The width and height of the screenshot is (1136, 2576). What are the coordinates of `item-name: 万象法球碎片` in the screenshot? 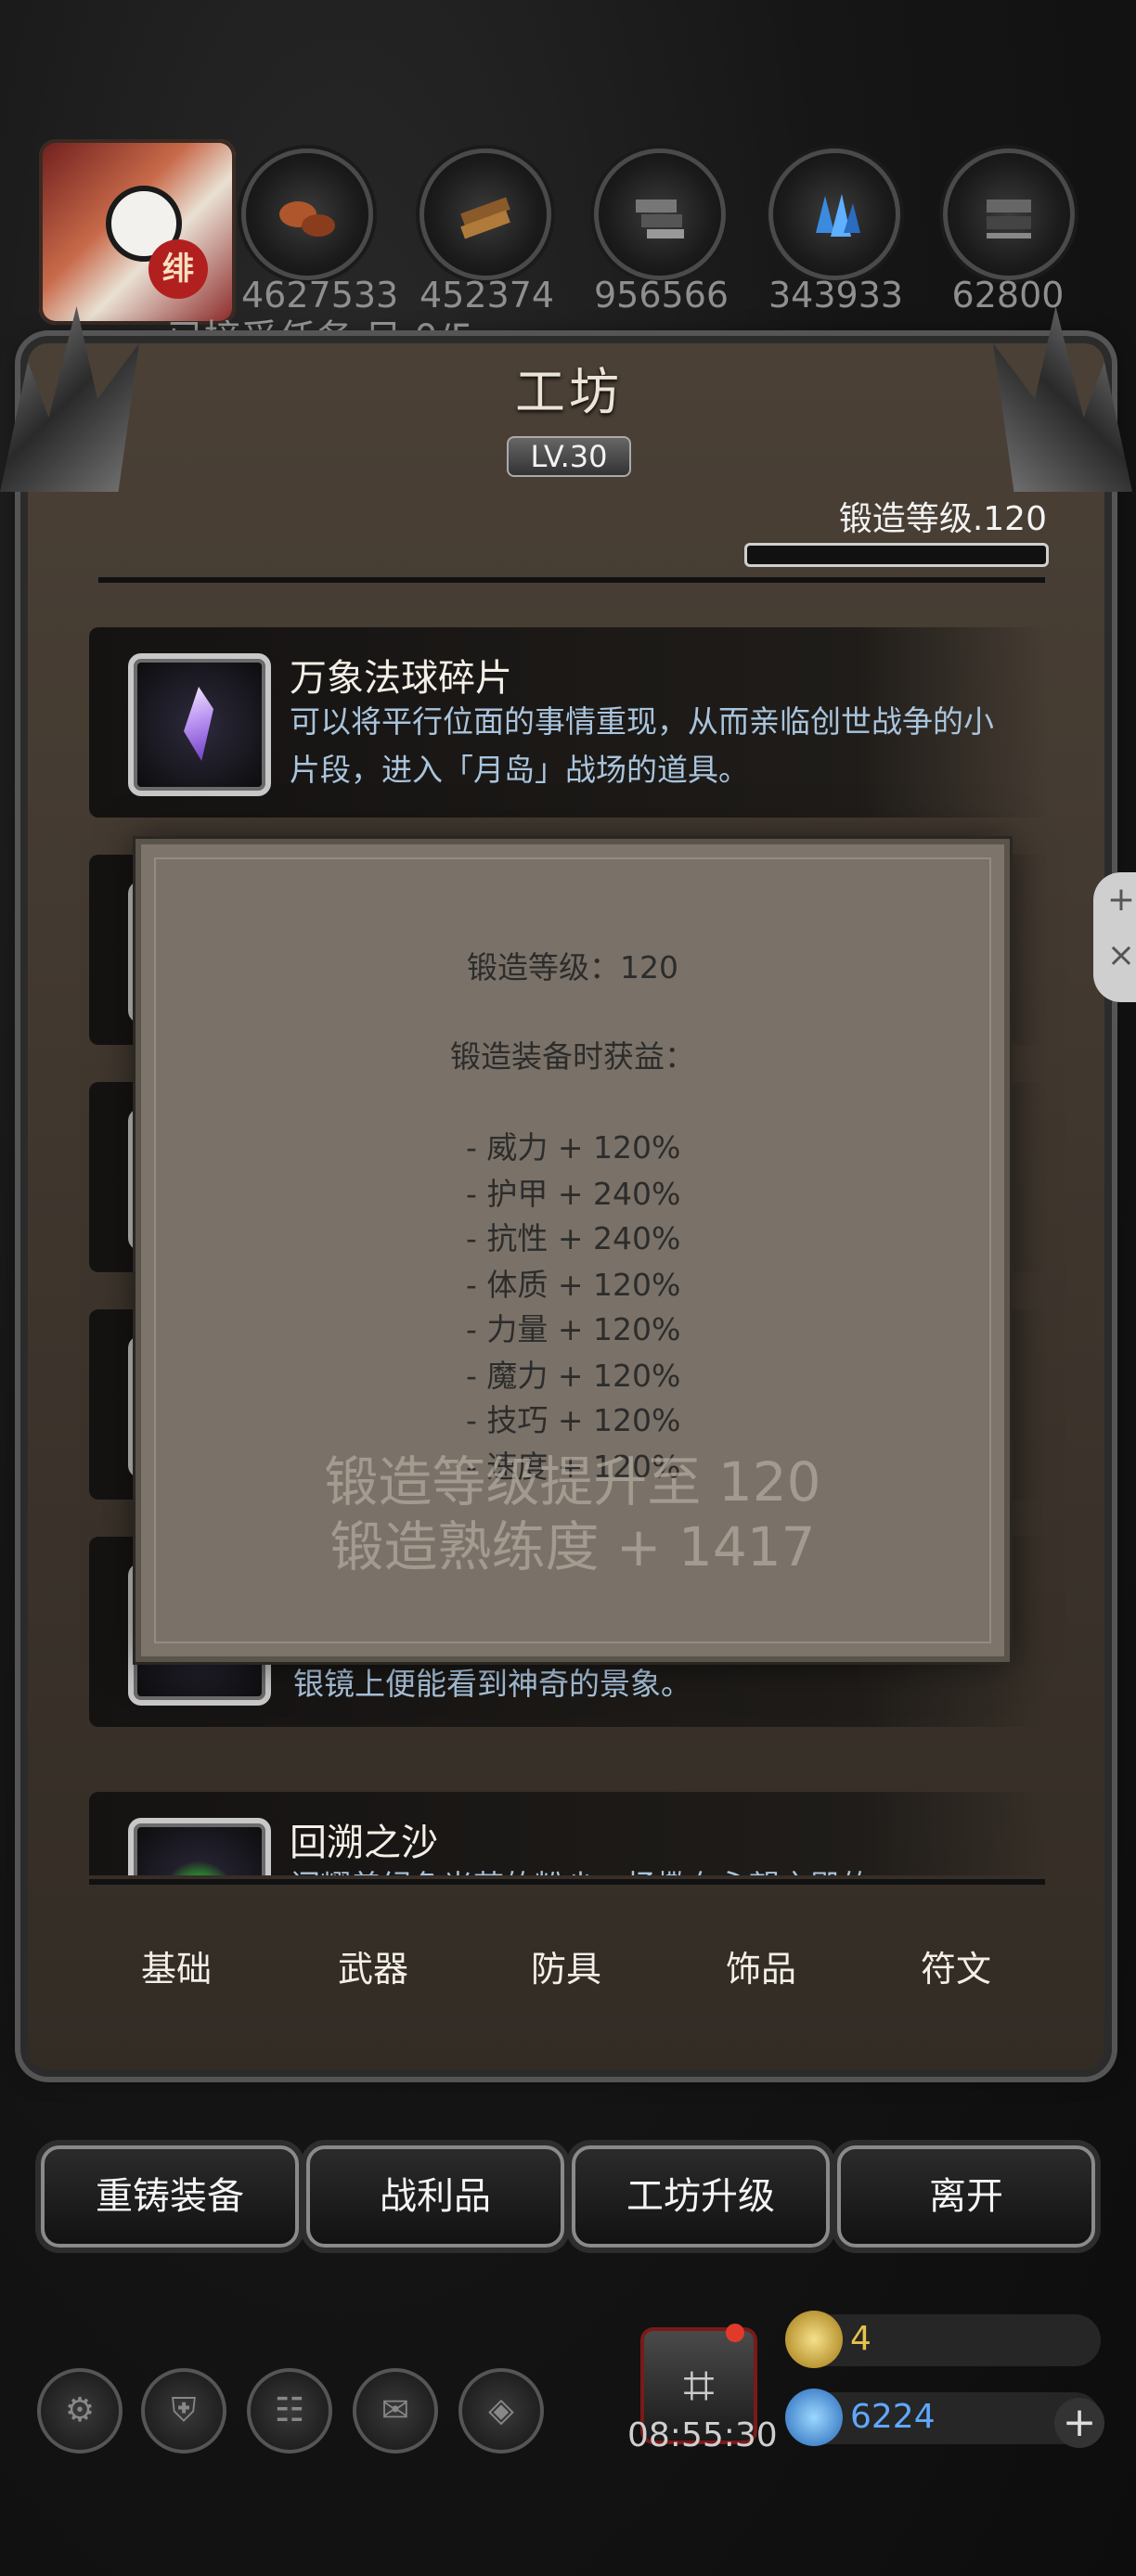 It's located at (401, 678).